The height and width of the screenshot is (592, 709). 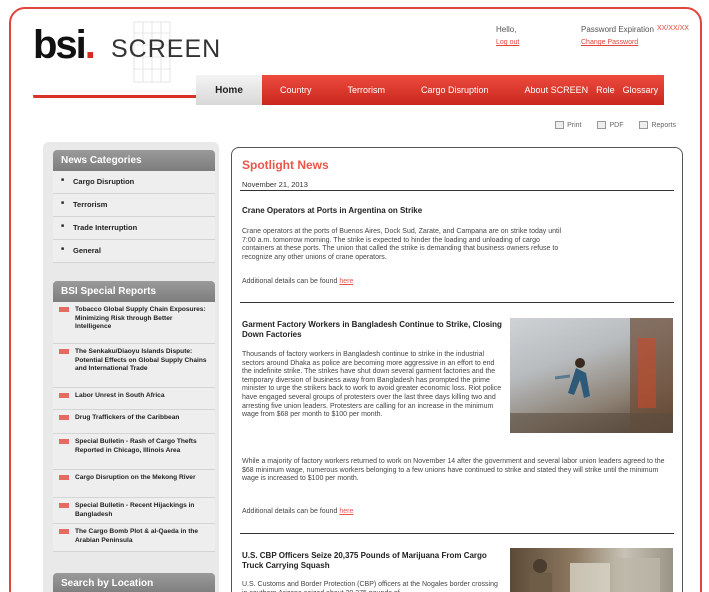 I want to click on report-item: Labor Unrest in South Africa, so click(x=134, y=399).